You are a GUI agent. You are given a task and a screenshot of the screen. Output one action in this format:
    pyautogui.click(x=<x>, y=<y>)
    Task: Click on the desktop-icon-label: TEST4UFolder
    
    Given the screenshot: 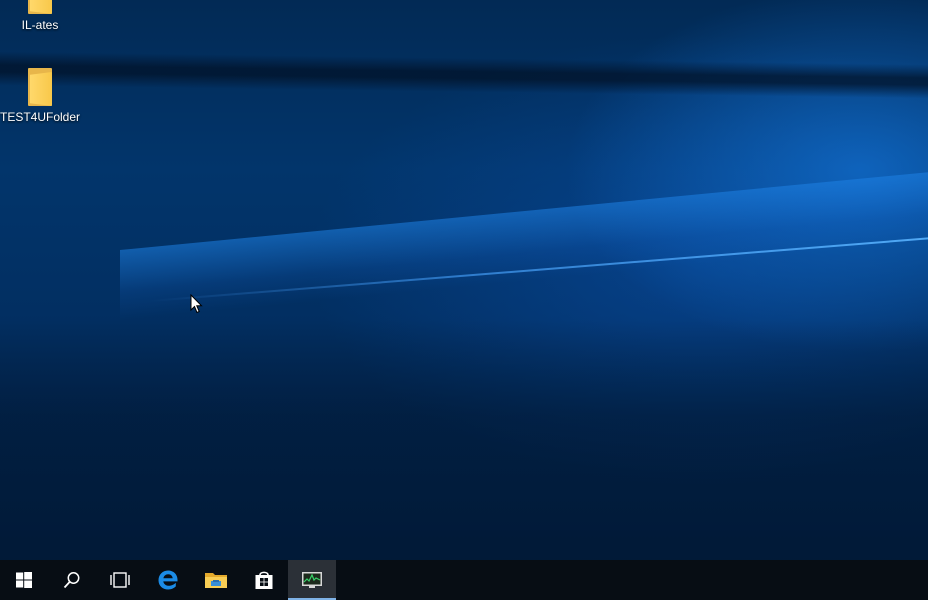 What is the action you would take?
    pyautogui.click(x=40, y=117)
    